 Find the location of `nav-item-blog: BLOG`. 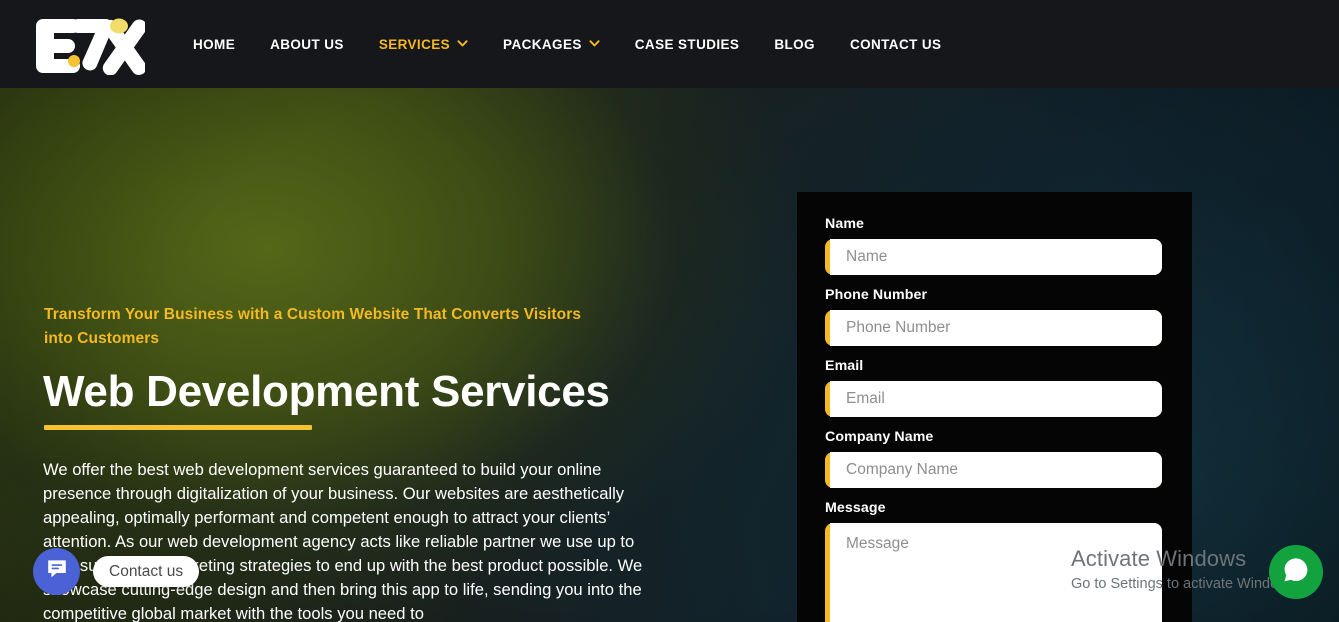

nav-item-blog: BLOG is located at coordinates (794, 44).